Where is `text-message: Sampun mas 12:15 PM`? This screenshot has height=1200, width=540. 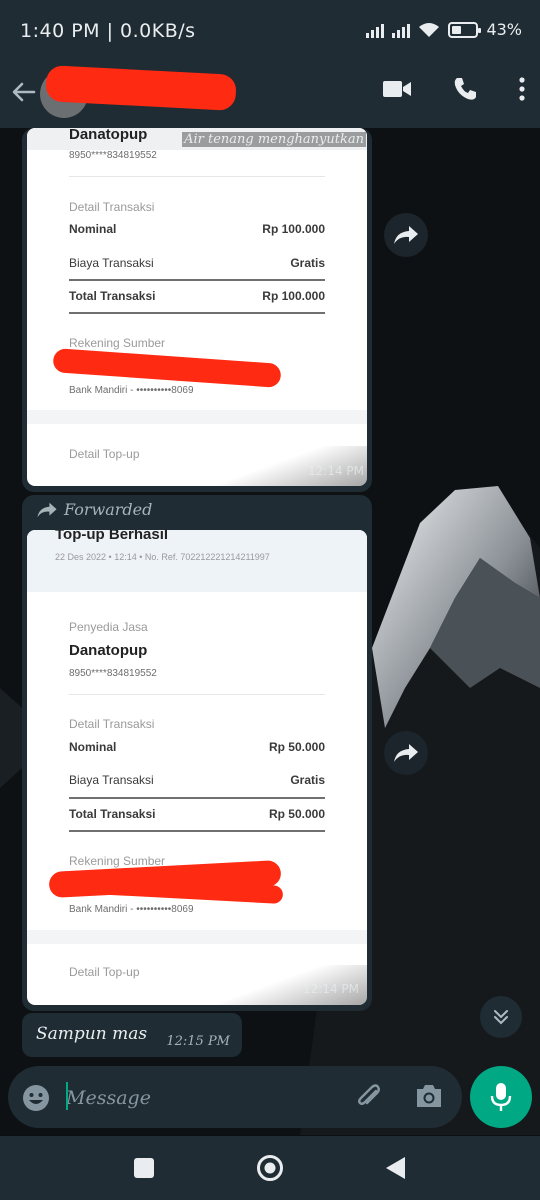 text-message: Sampun mas 12:15 PM is located at coordinates (132, 1035).